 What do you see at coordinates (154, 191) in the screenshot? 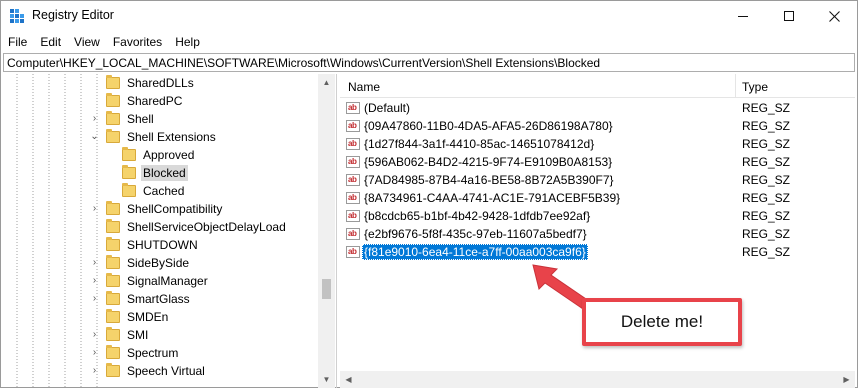
I see `tree-item-cached: Cached` at bounding box center [154, 191].